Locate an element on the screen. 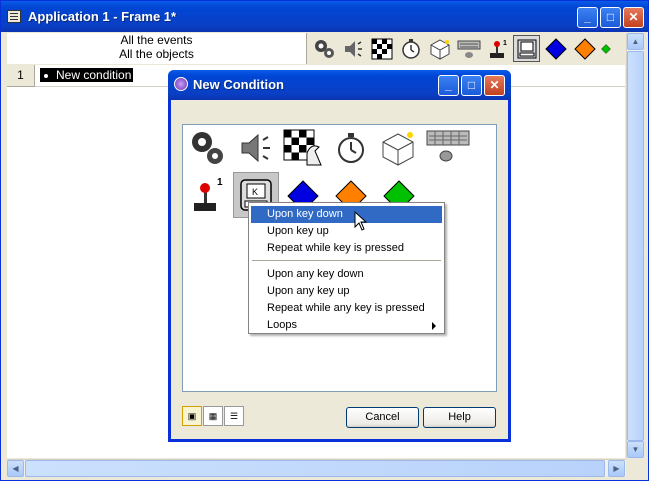  loops-label: Loops is located at coordinates (282, 325).